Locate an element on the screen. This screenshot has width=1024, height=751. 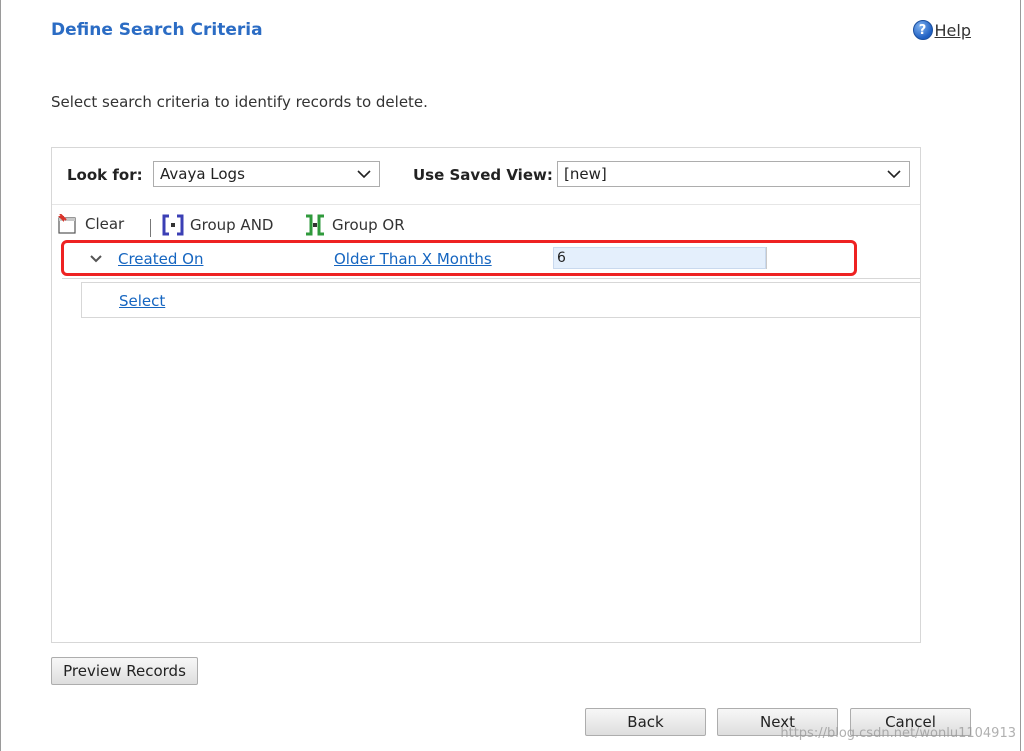
saved-view-select: [new] is located at coordinates (733, 174).